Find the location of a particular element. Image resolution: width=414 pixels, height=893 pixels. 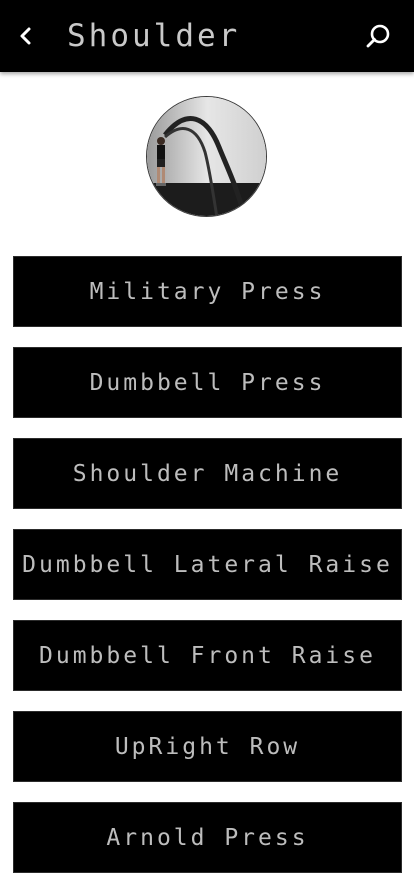

page-title: Shoulder is located at coordinates (154, 36).